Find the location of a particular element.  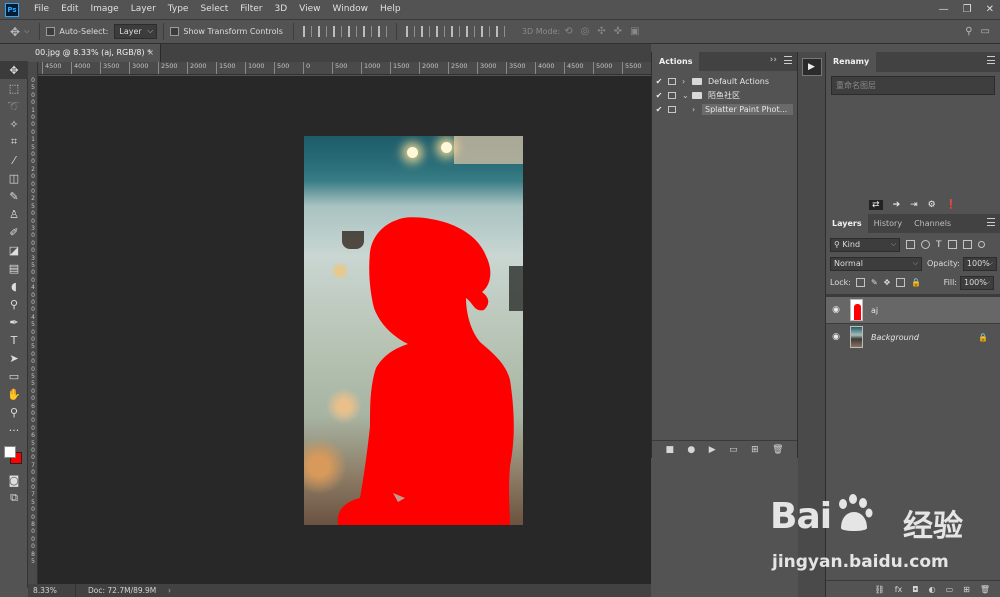

path-selection-tool-icon: ➤ is located at coordinates (14, 358).